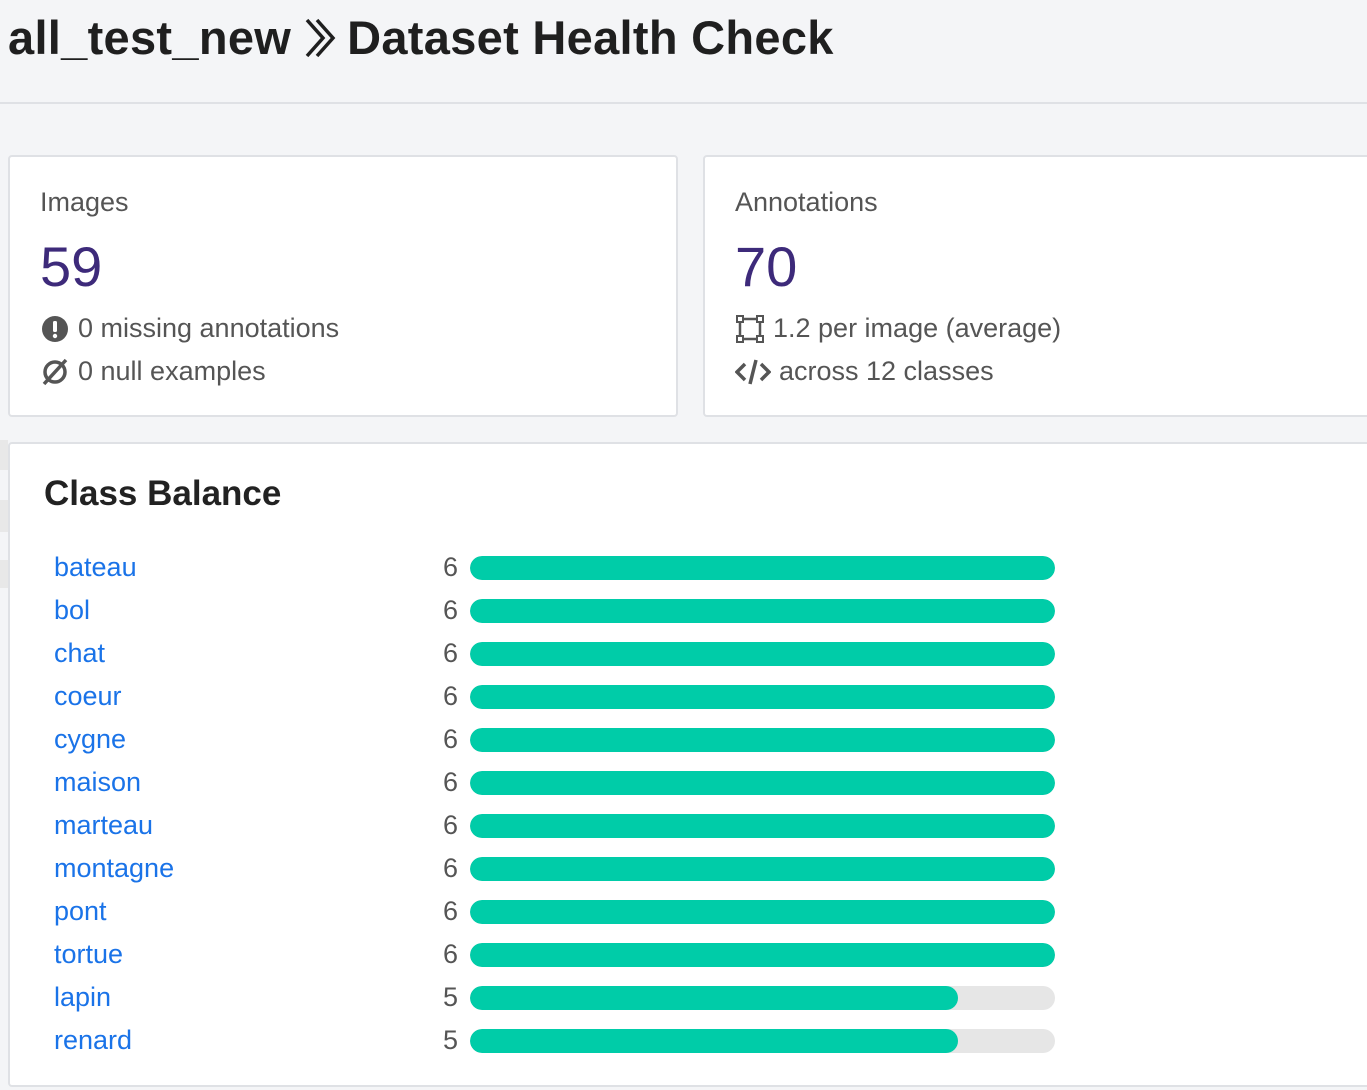  What do you see at coordinates (766, 266) in the screenshot?
I see `annotations-count: 70` at bounding box center [766, 266].